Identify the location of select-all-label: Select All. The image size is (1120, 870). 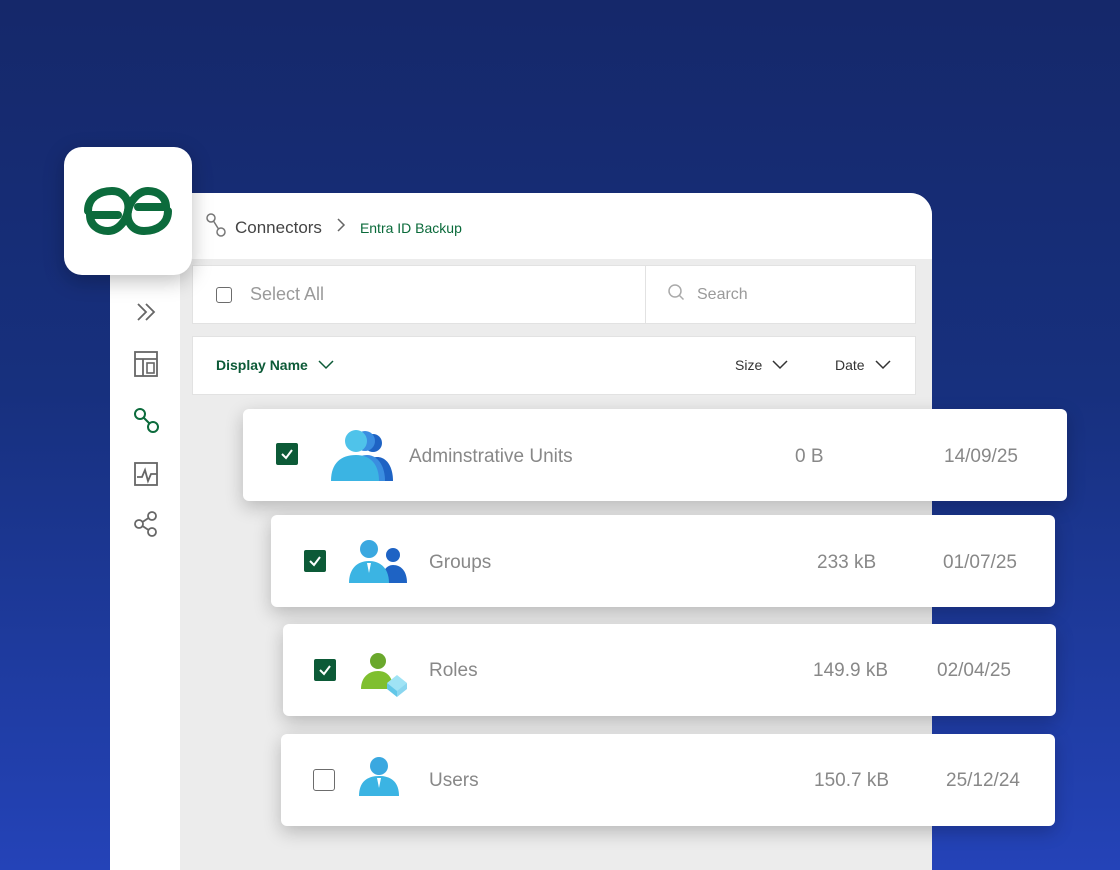
(287, 294).